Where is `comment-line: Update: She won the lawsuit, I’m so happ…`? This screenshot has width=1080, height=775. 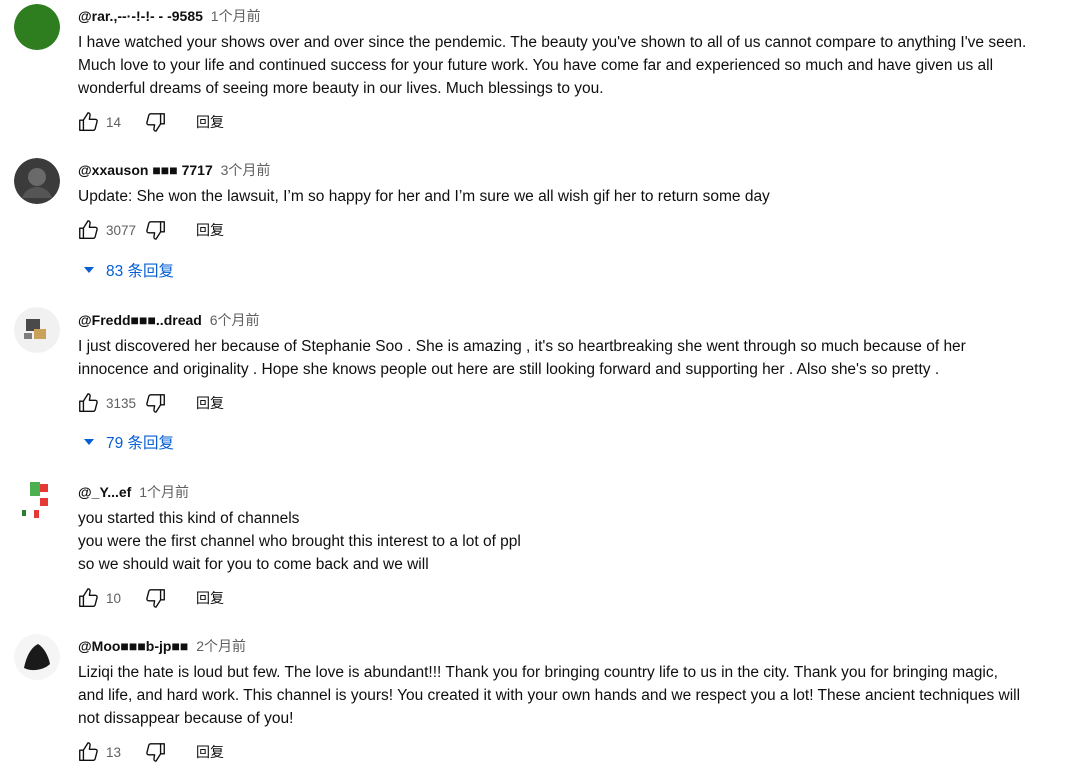
comment-line: Update: She won the lawsuit, I’m so happ… is located at coordinates (424, 196).